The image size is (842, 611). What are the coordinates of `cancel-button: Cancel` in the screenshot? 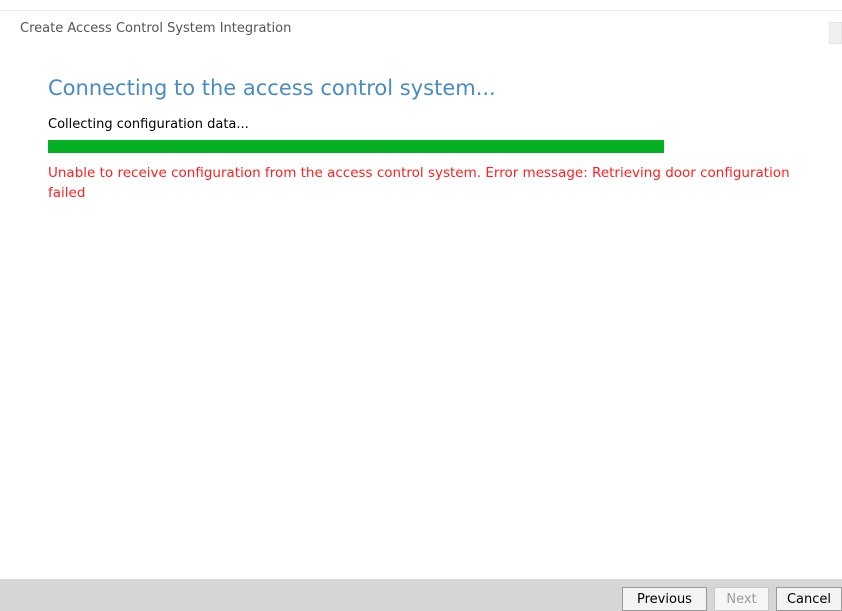 It's located at (809, 599).